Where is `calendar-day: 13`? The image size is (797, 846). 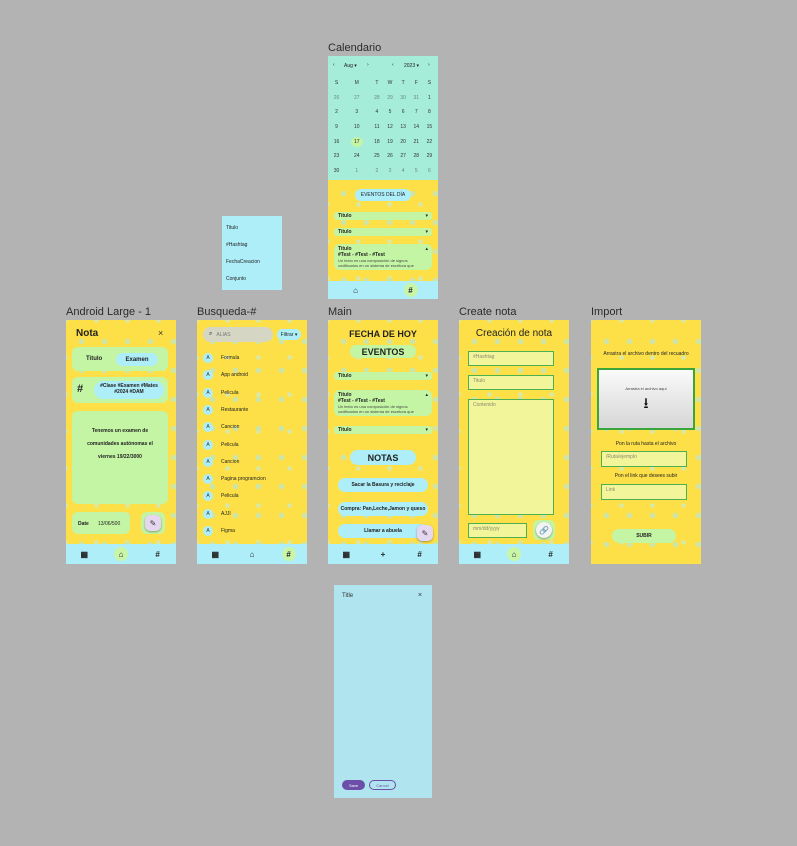 calendar-day: 13 is located at coordinates (403, 127).